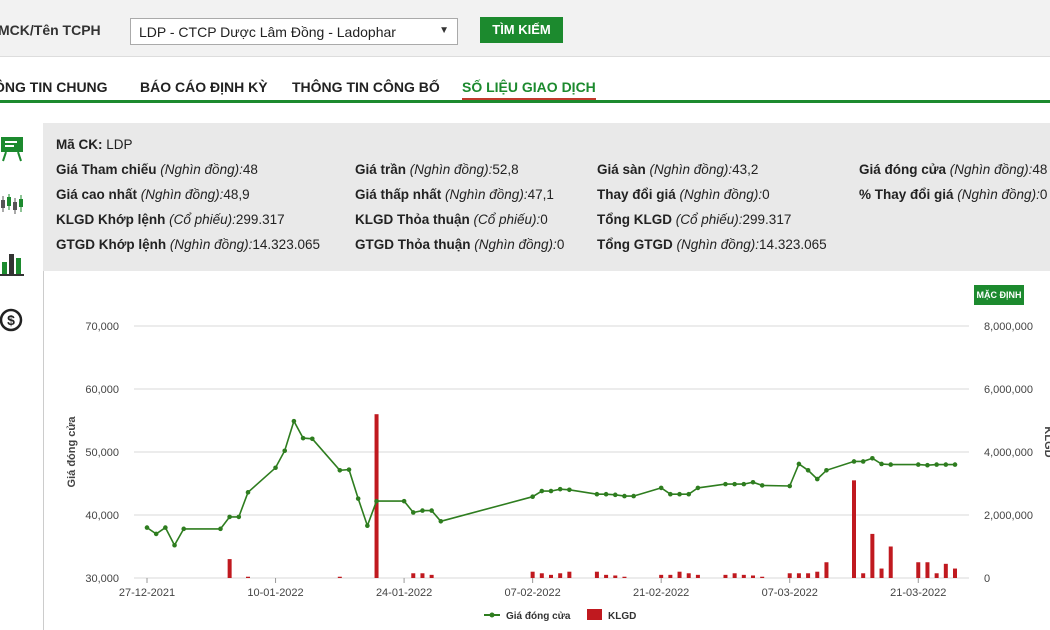  What do you see at coordinates (767, 219) in the screenshot?
I see `info-field-value: 299.317` at bounding box center [767, 219].